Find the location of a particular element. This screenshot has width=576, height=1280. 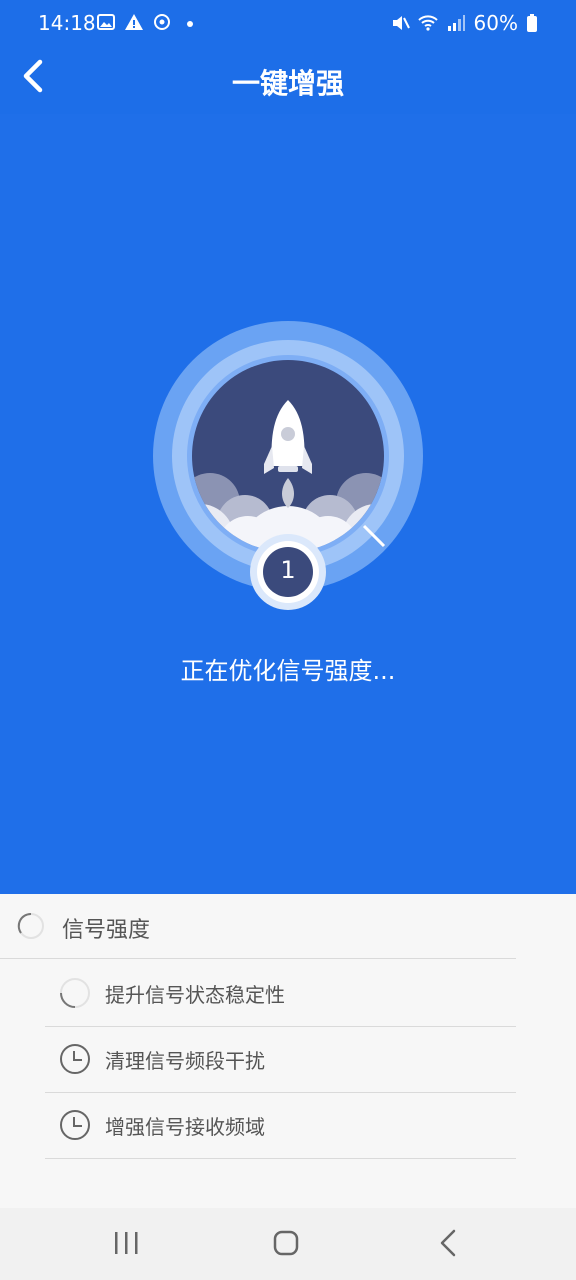

status-time: 14:18 is located at coordinates (67, 23).